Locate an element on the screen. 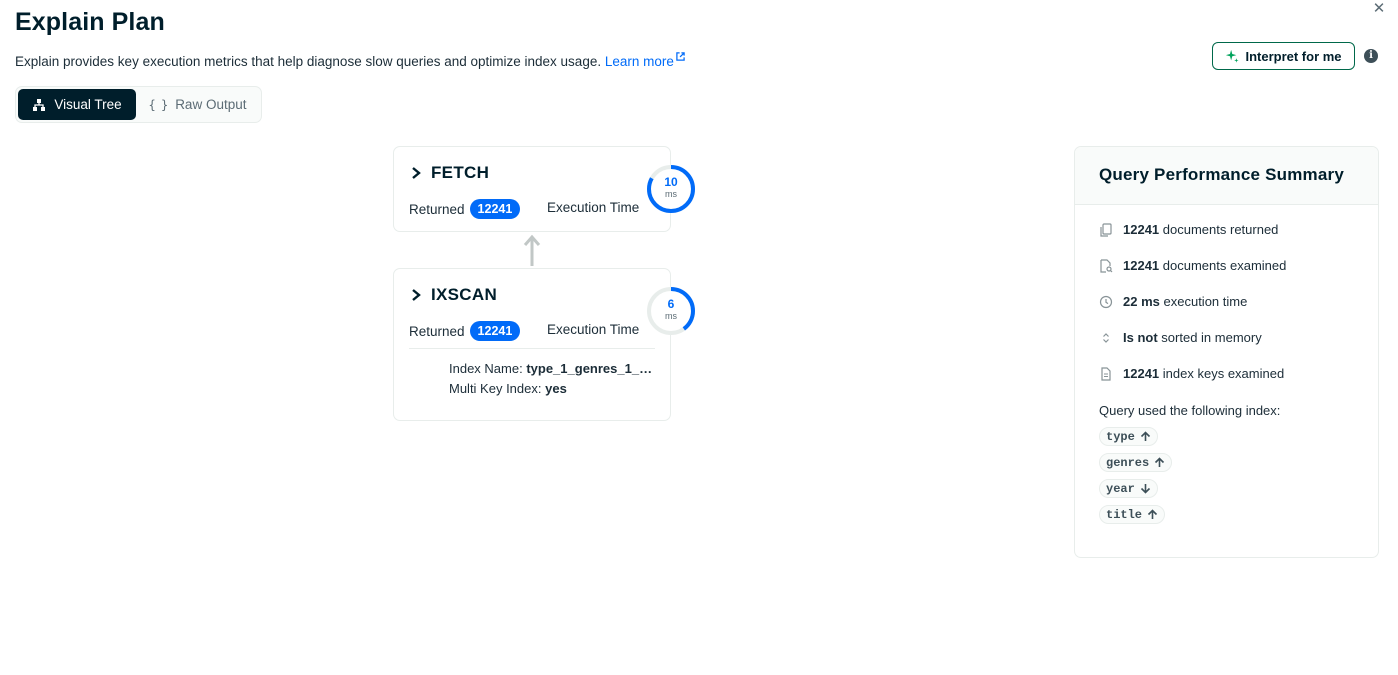 Image resolution: width=1398 pixels, height=675 pixels. learn-more-label: Learn more is located at coordinates (639, 61).